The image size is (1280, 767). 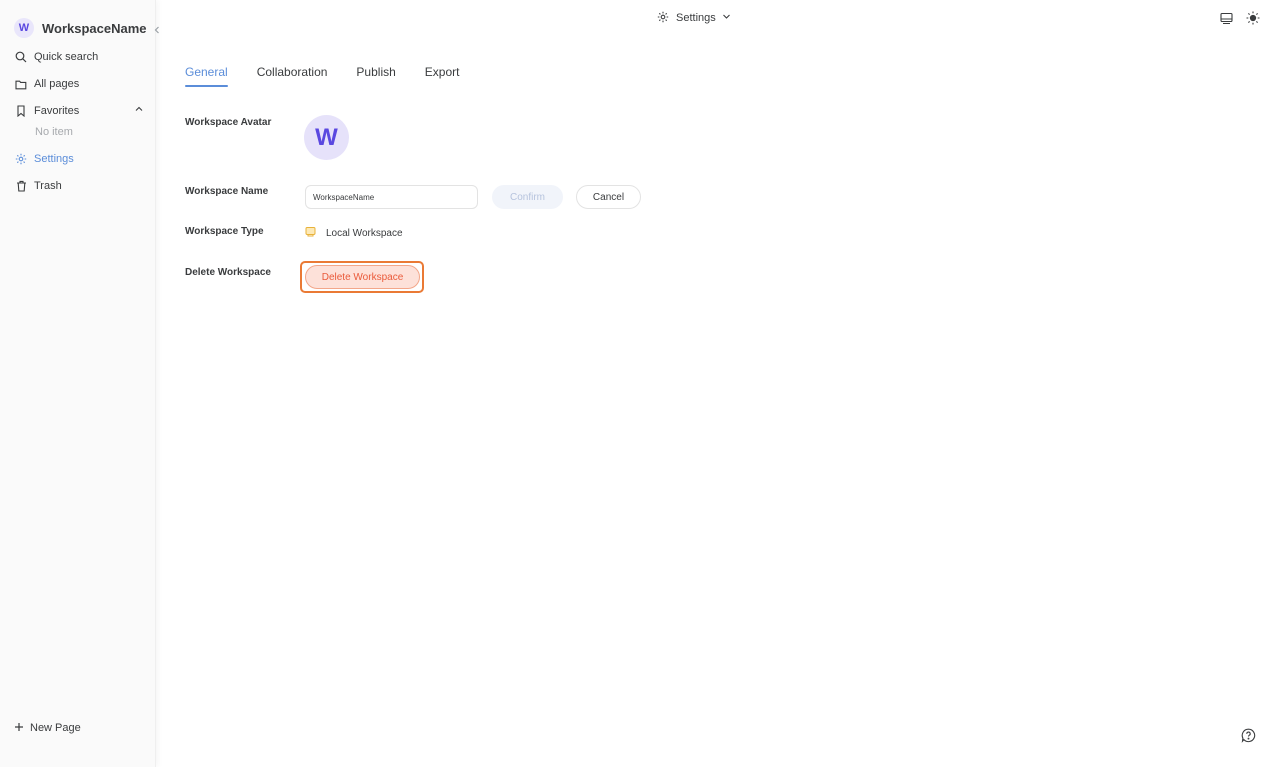 What do you see at coordinates (1253, 18) in the screenshot?
I see `sun-icon` at bounding box center [1253, 18].